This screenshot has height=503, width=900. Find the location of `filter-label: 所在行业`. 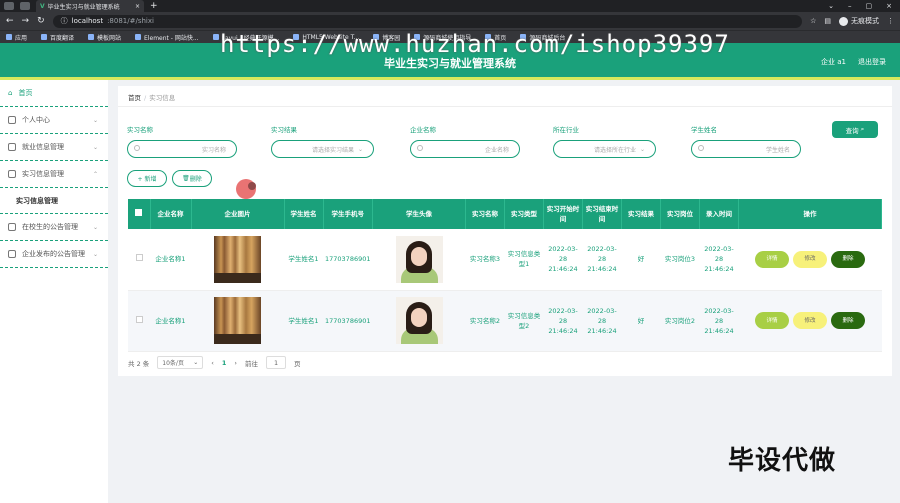

filter-label: 所在行业 is located at coordinates (566, 130).